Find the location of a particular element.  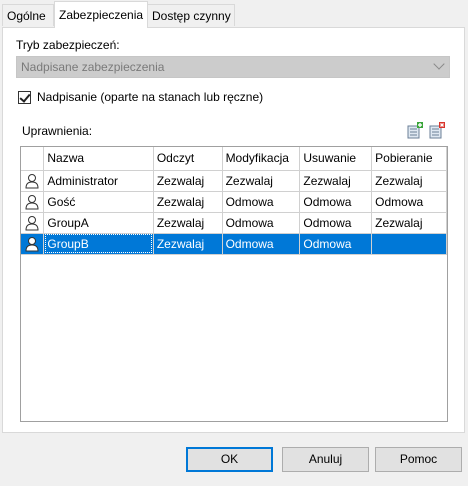

row-modify: Zezwalaj is located at coordinates (261, 181).